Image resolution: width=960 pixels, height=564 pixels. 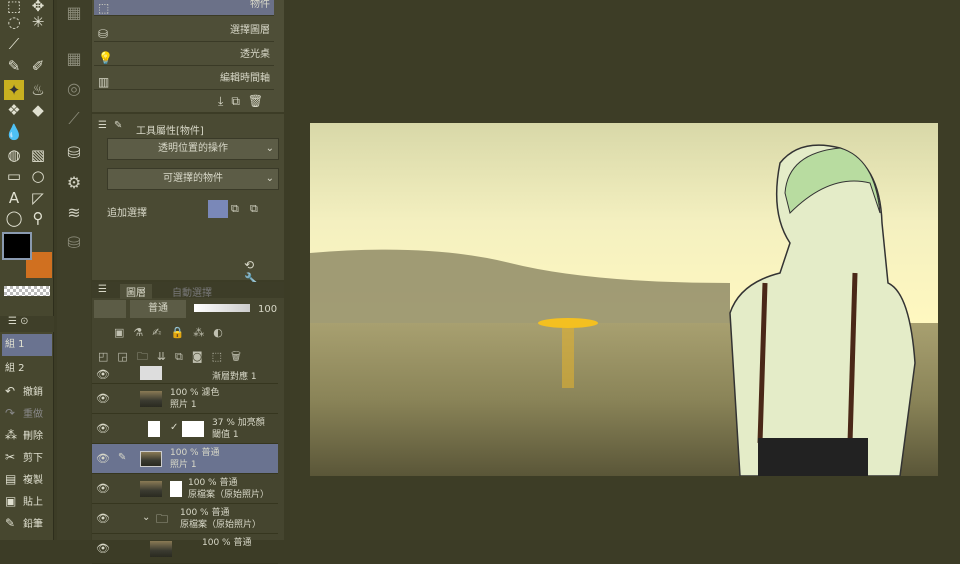 What do you see at coordinates (166, 356) in the screenshot?
I see `merge-icon: ⇊` at bounding box center [166, 356].